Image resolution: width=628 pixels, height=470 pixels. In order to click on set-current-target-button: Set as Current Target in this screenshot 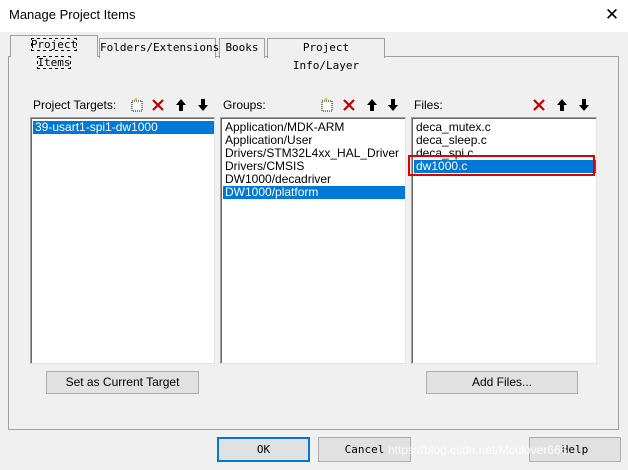, I will do `click(122, 382)`.